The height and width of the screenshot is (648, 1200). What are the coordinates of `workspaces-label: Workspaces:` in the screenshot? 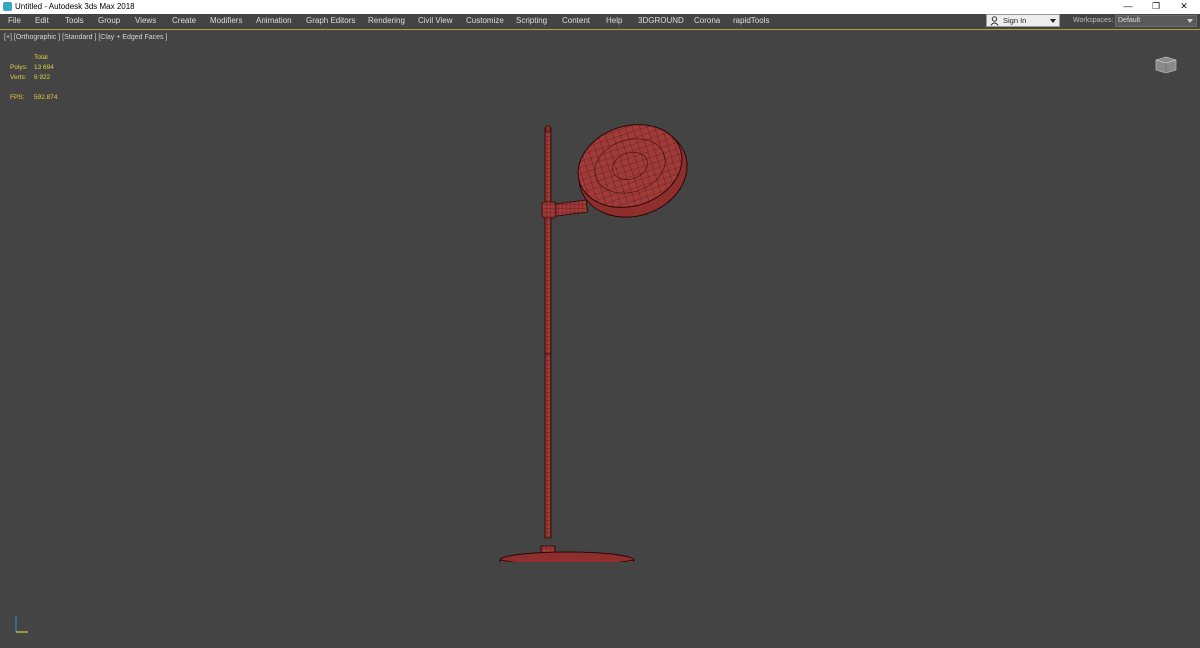 It's located at (1093, 20).